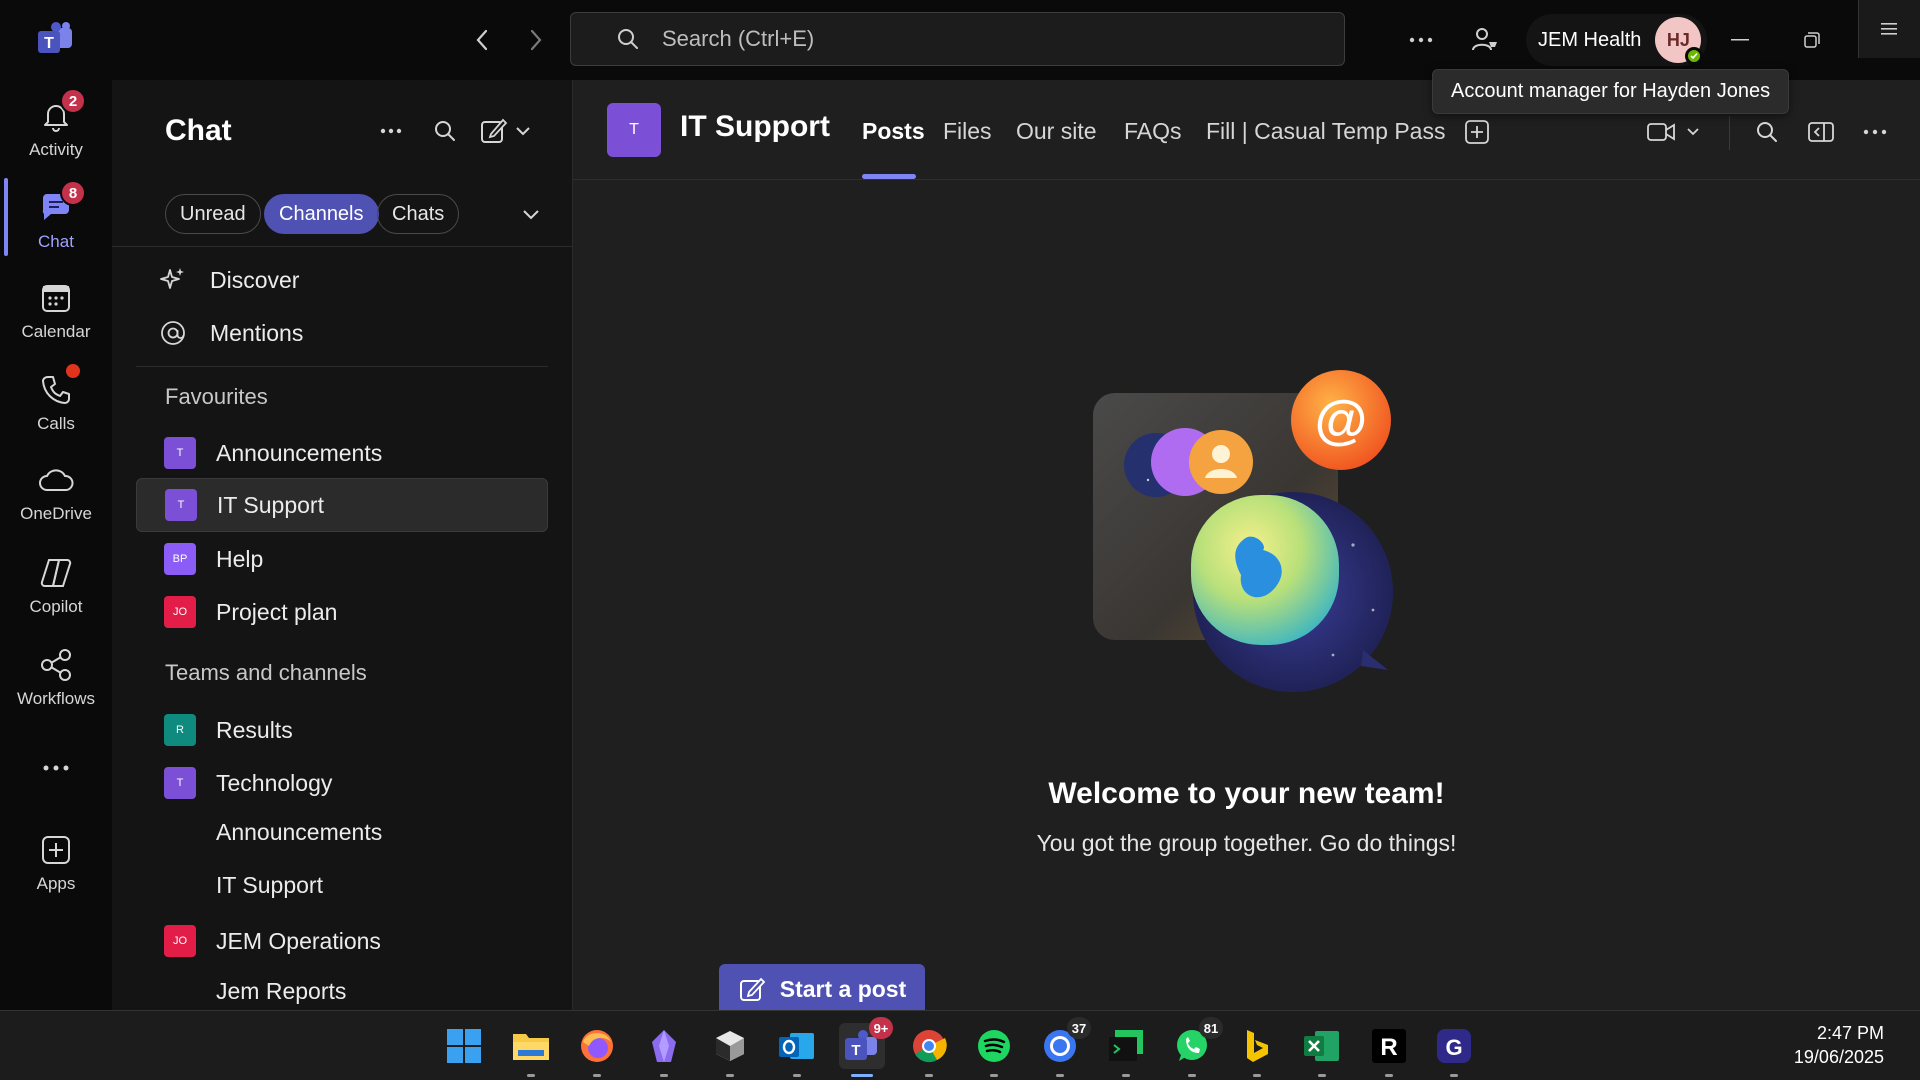  What do you see at coordinates (342, 783) in the screenshot?
I see `team-item-technology: T Technology` at bounding box center [342, 783].